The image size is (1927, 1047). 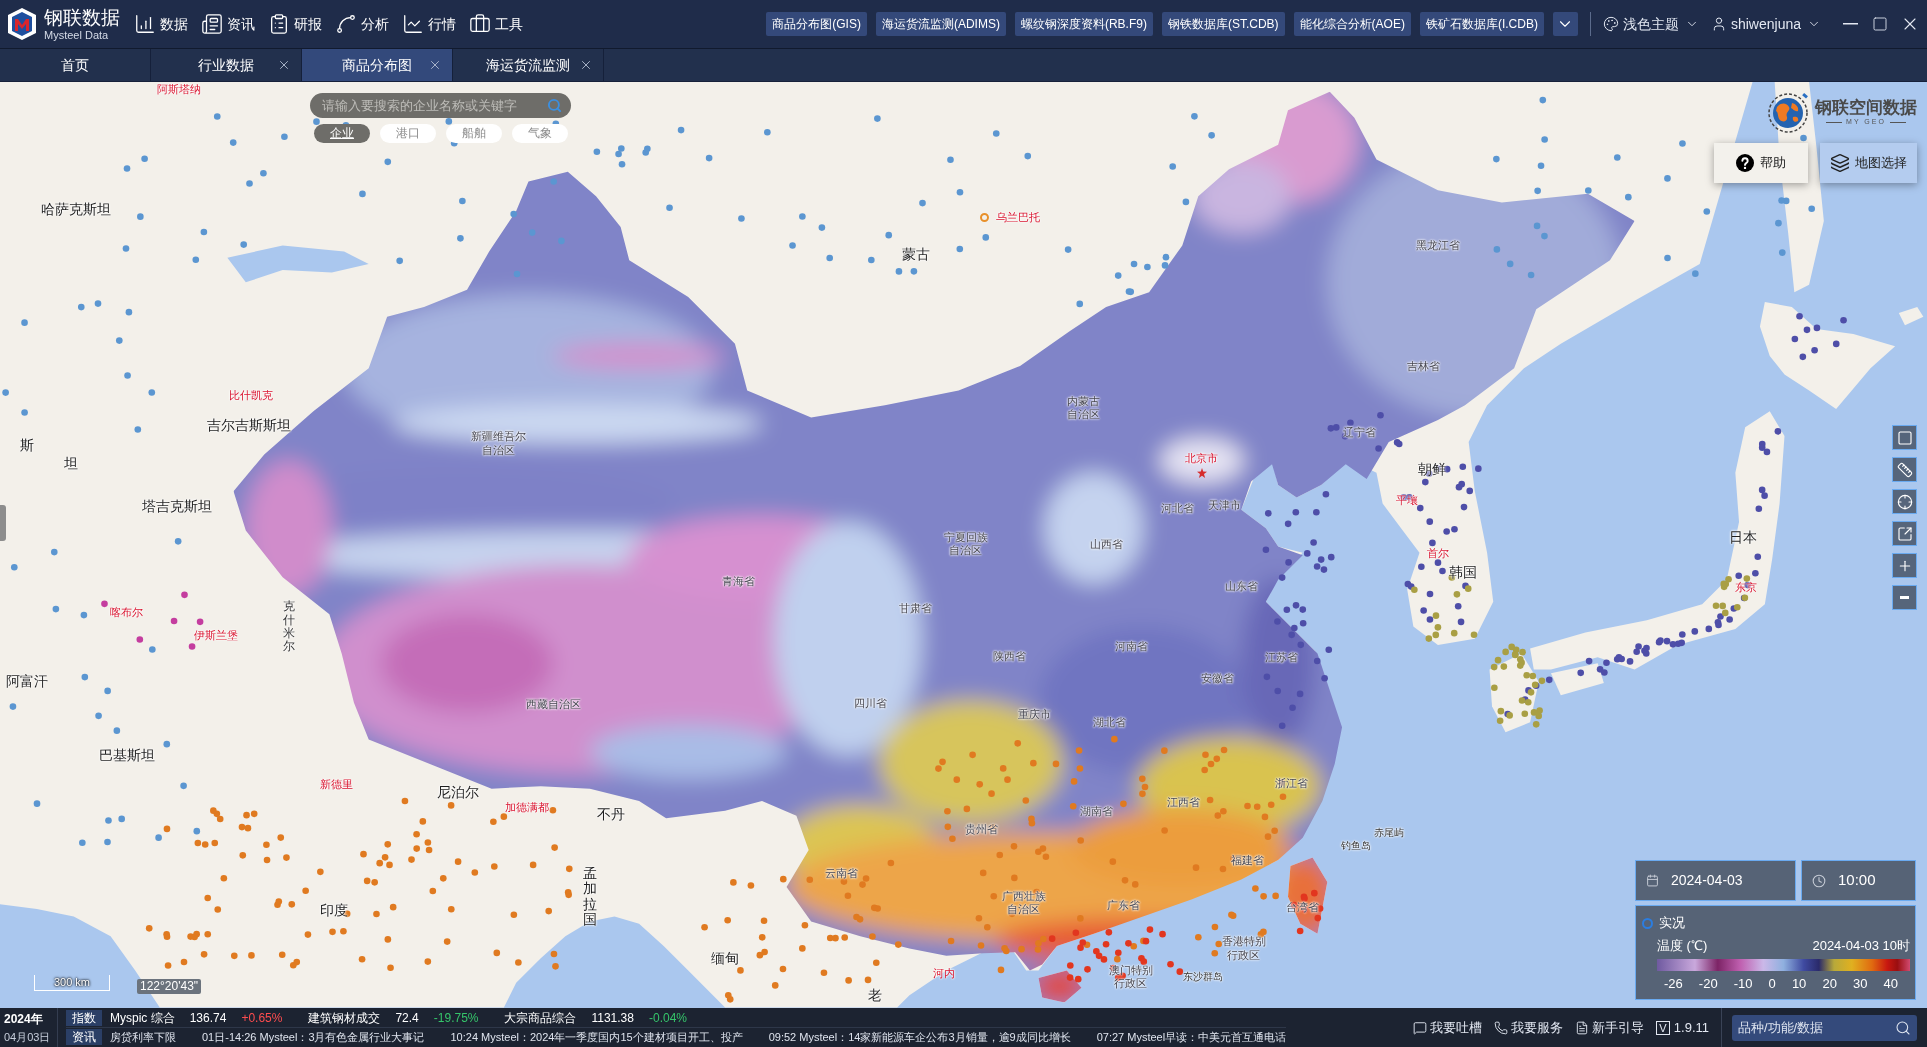 I want to click on briefcase-icon, so click(x=480, y=24).